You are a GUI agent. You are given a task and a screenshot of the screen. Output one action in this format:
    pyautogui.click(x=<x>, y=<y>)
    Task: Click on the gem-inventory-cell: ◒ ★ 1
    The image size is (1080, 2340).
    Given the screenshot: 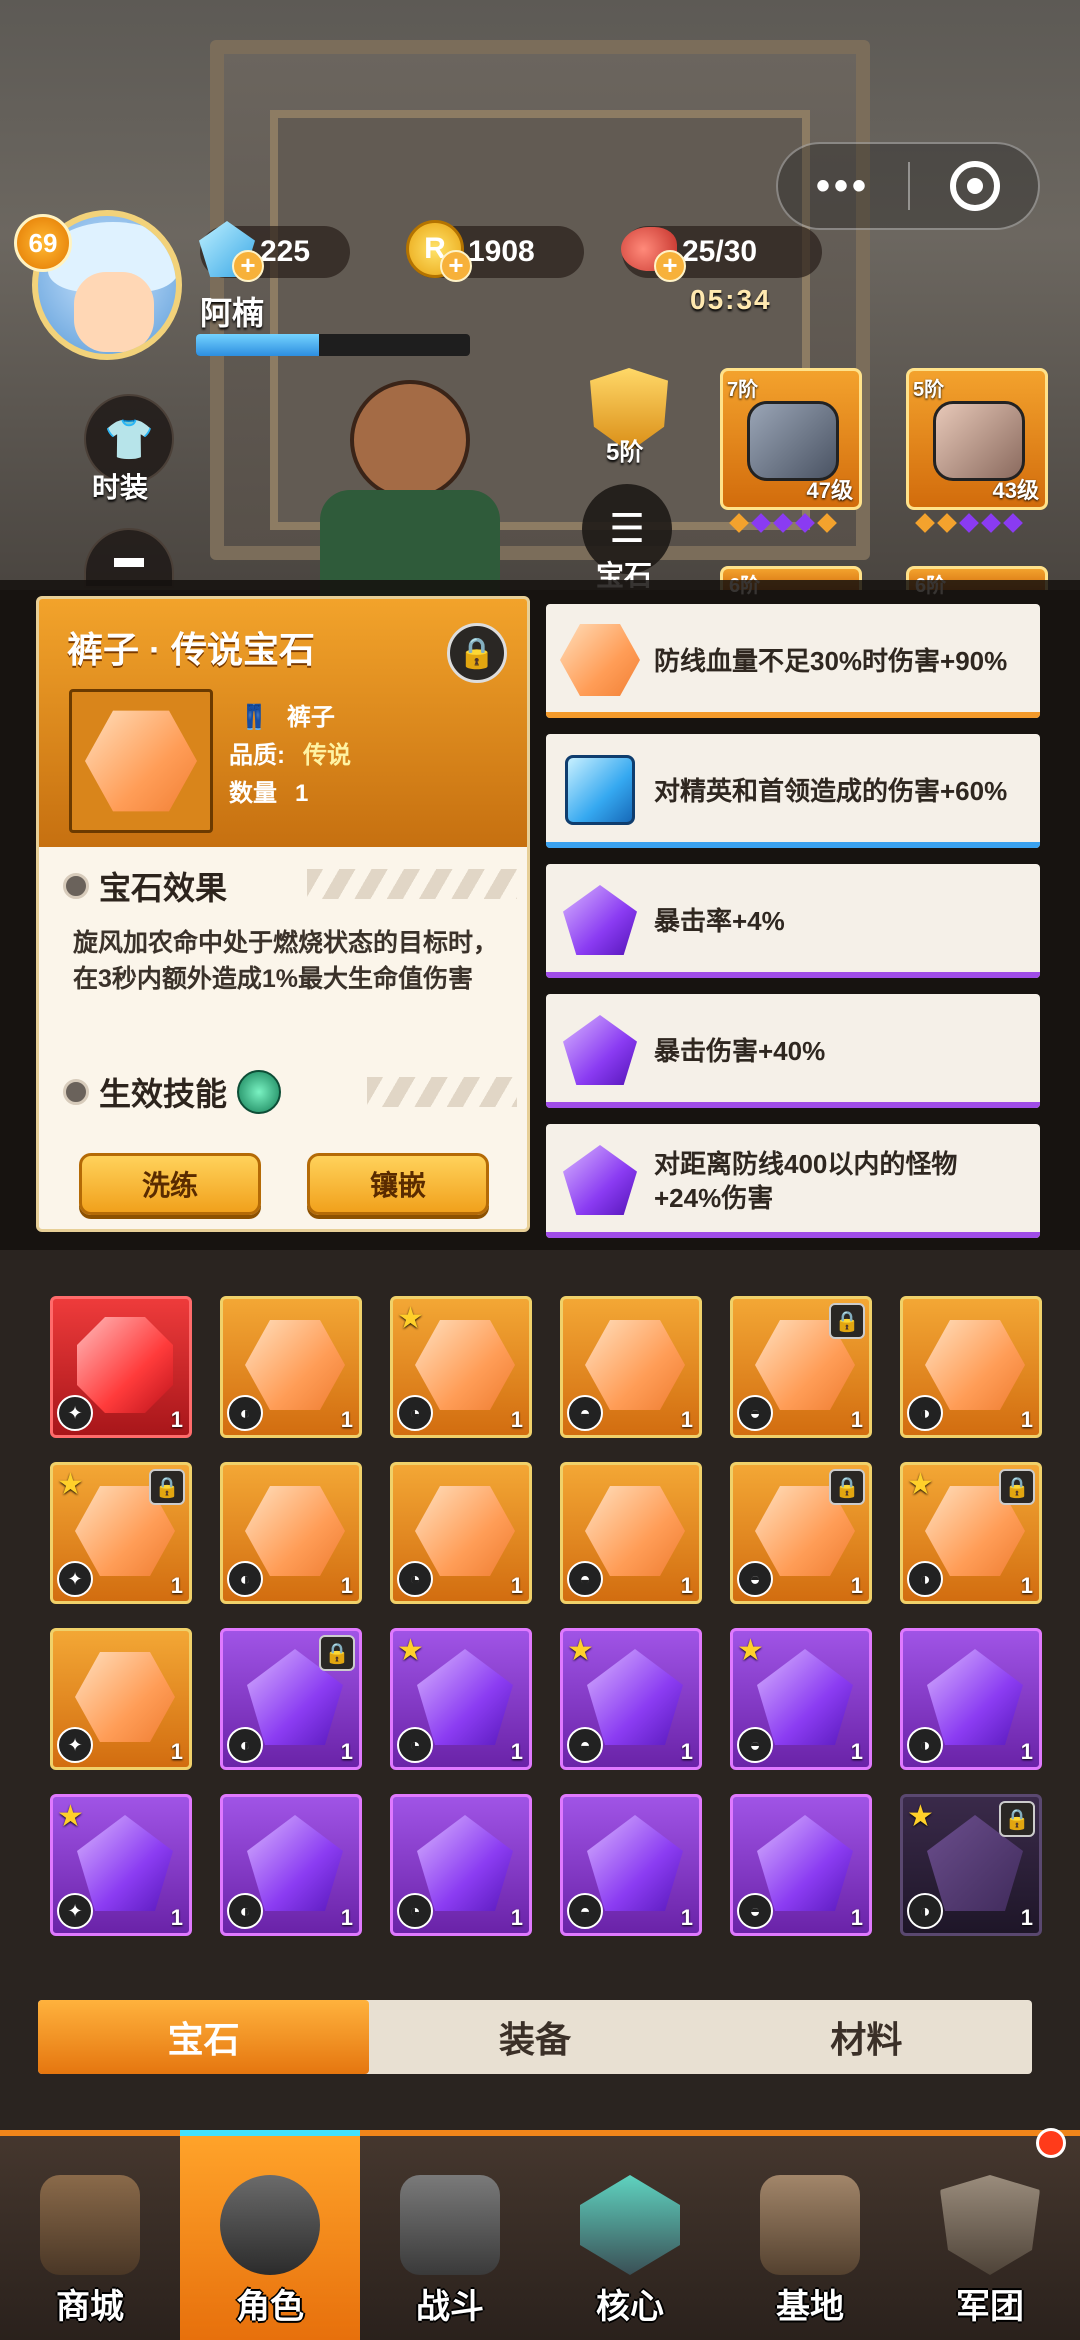 What is the action you would take?
    pyautogui.click(x=801, y=1699)
    